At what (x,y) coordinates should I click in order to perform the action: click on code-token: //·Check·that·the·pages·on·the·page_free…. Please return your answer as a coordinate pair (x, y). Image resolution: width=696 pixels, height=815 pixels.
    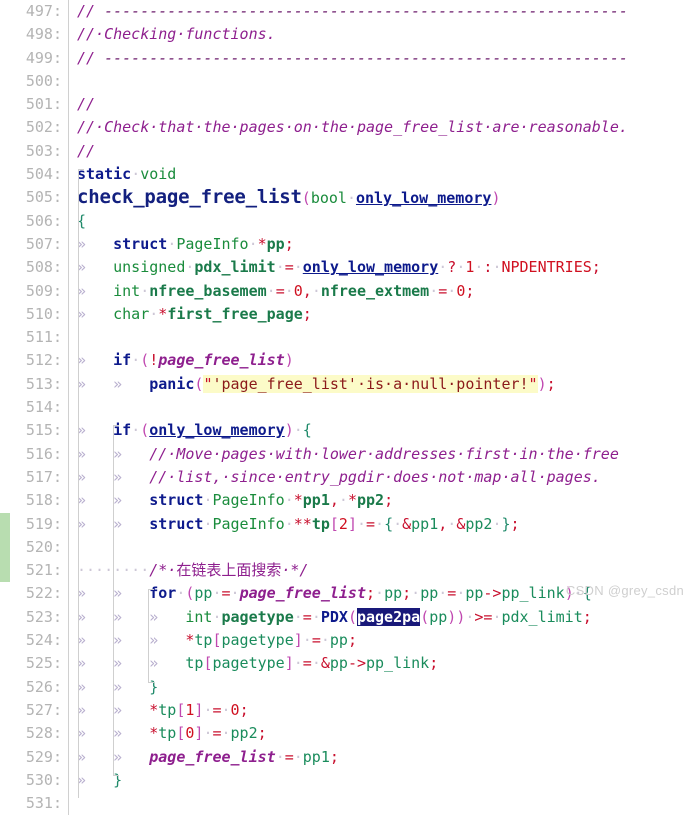
    Looking at the image, I should click on (352, 127).